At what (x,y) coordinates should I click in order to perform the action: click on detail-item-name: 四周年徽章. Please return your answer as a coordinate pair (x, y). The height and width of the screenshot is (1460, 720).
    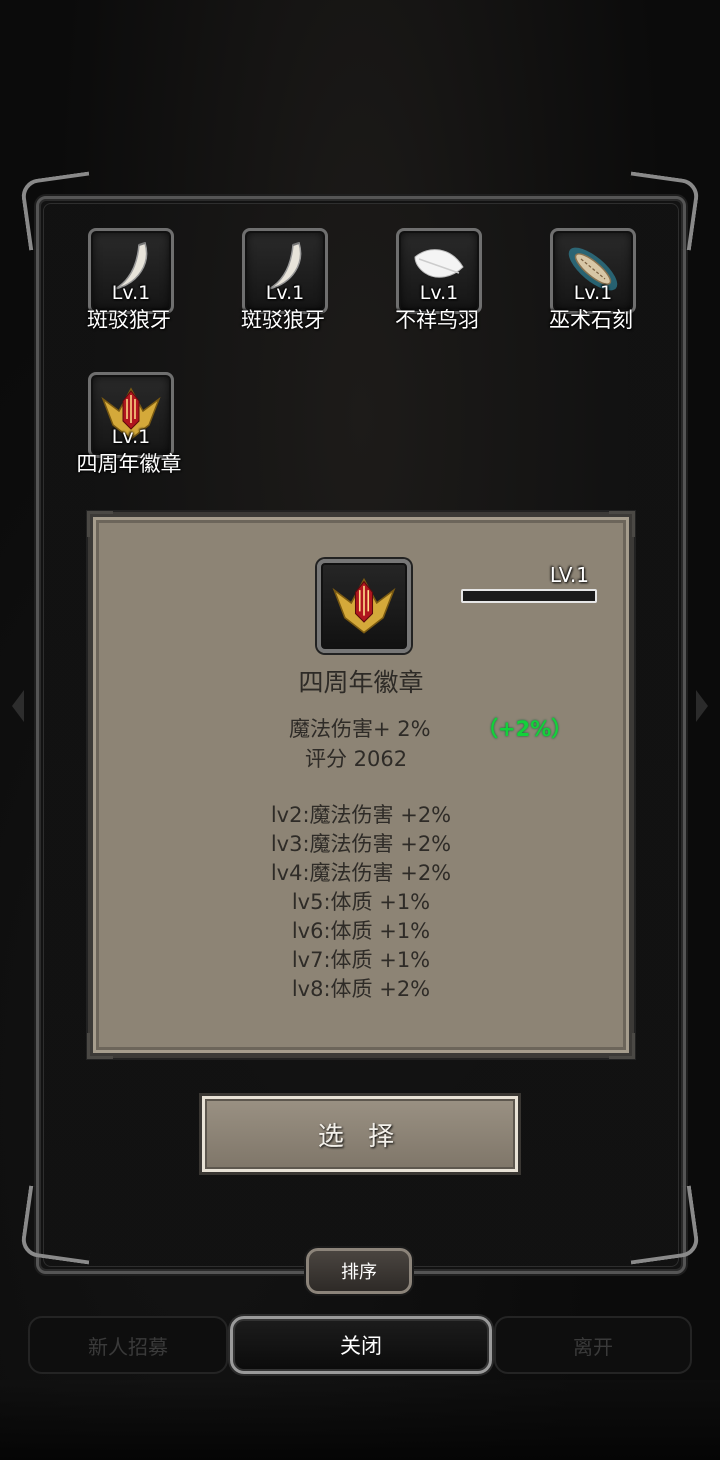
    Looking at the image, I should click on (361, 682).